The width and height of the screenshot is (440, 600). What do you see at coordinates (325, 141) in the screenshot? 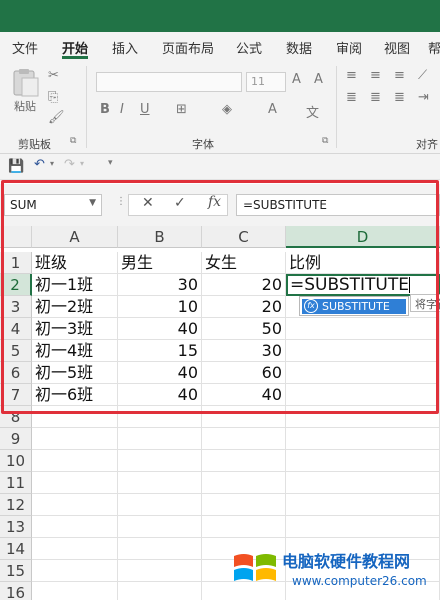
I see `font-launcher-icon: ⧉` at bounding box center [325, 141].